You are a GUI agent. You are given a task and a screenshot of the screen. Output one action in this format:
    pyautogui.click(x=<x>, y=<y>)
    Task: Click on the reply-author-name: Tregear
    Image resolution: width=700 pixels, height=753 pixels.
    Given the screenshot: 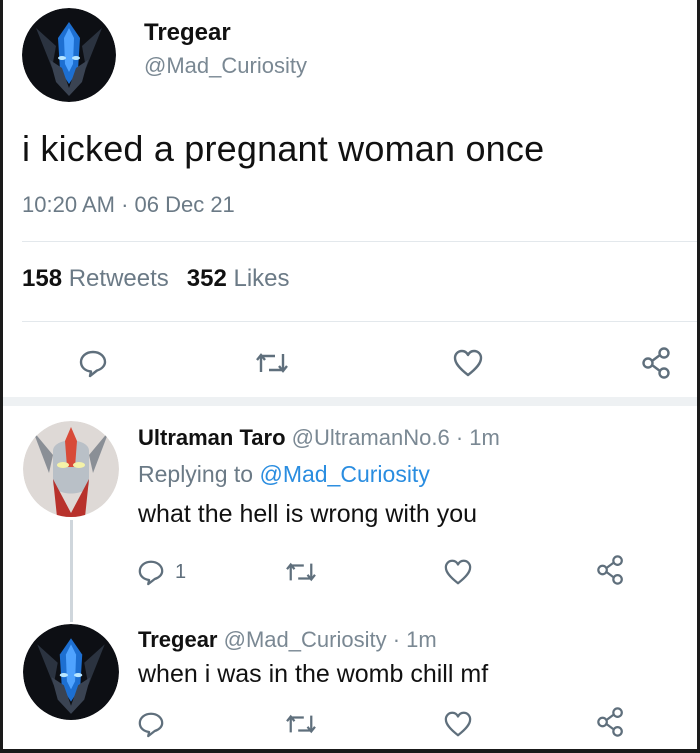 What is the action you would take?
    pyautogui.click(x=178, y=639)
    